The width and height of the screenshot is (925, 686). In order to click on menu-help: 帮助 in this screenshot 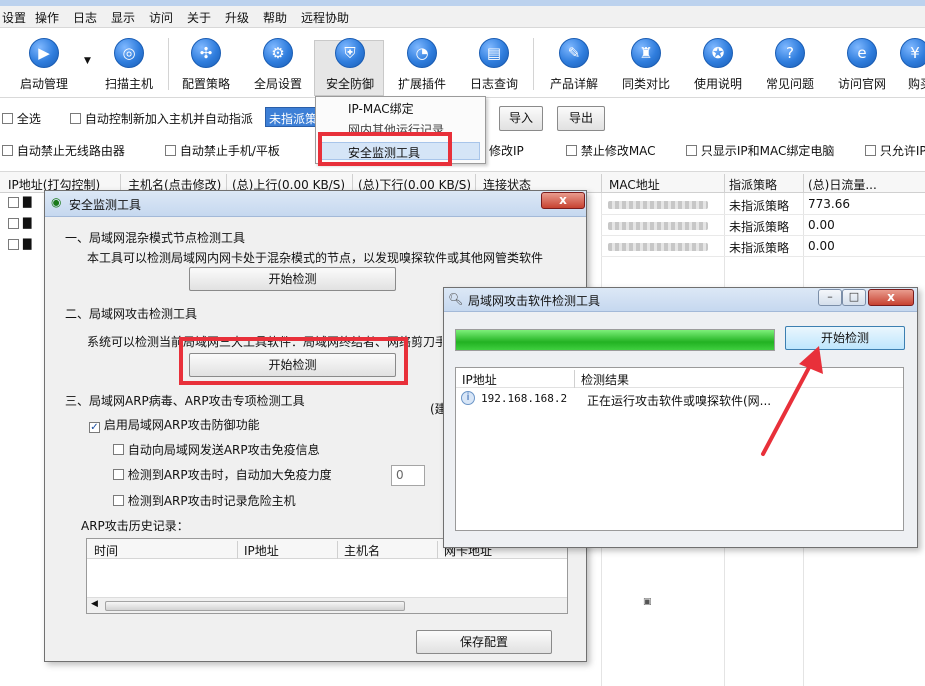, I will do `click(275, 17)`.